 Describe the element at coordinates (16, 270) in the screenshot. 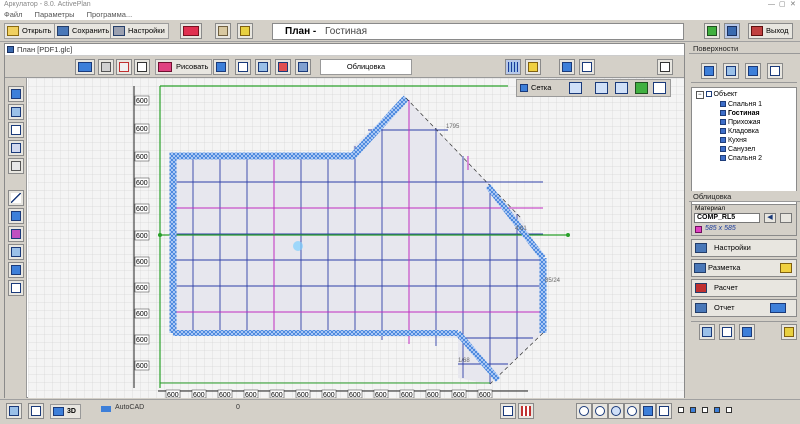

I see `palette-view-button` at that location.